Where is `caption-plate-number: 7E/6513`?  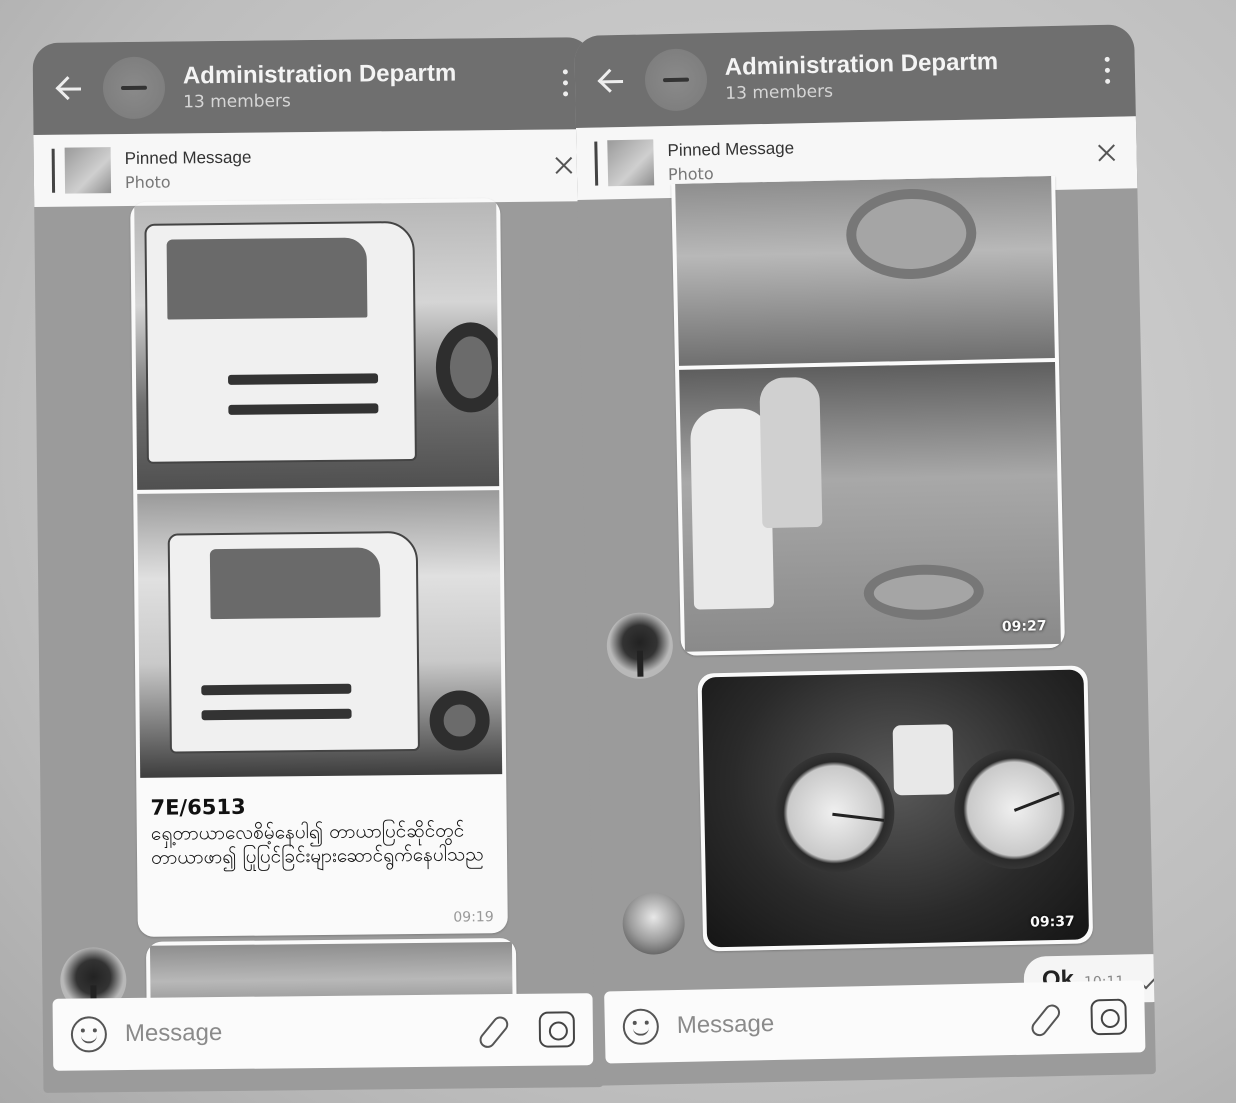
caption-plate-number: 7E/6513 is located at coordinates (198, 807).